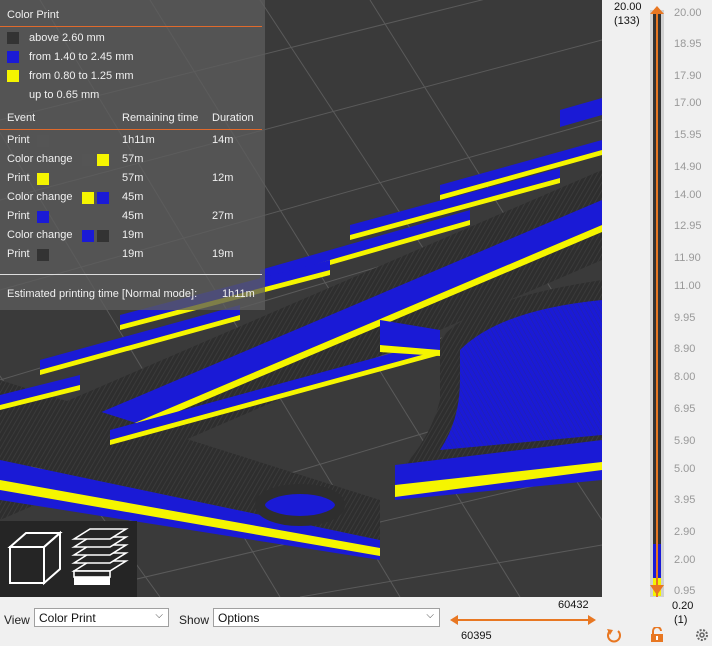  Describe the element at coordinates (194, 620) in the screenshot. I see `show-label: Show` at that location.